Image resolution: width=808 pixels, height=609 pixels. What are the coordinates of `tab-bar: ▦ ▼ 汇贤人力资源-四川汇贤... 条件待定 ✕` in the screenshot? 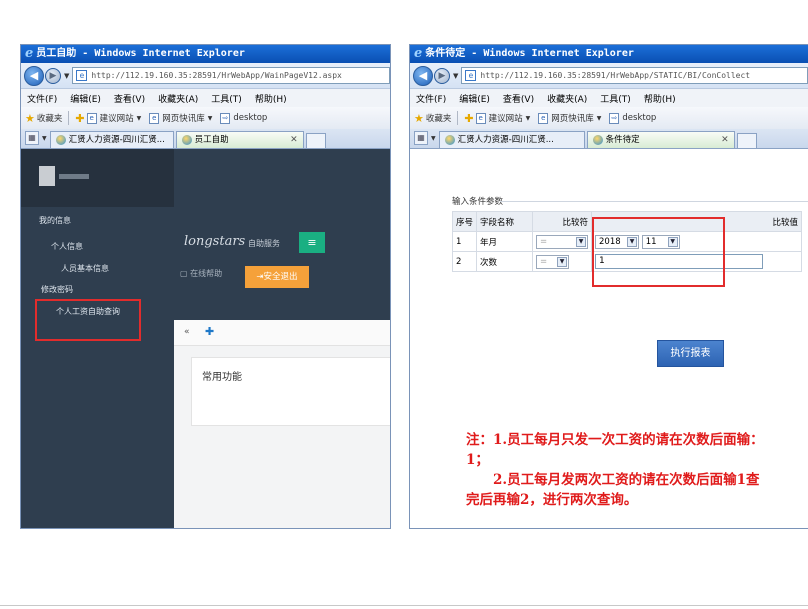 It's located at (609, 139).